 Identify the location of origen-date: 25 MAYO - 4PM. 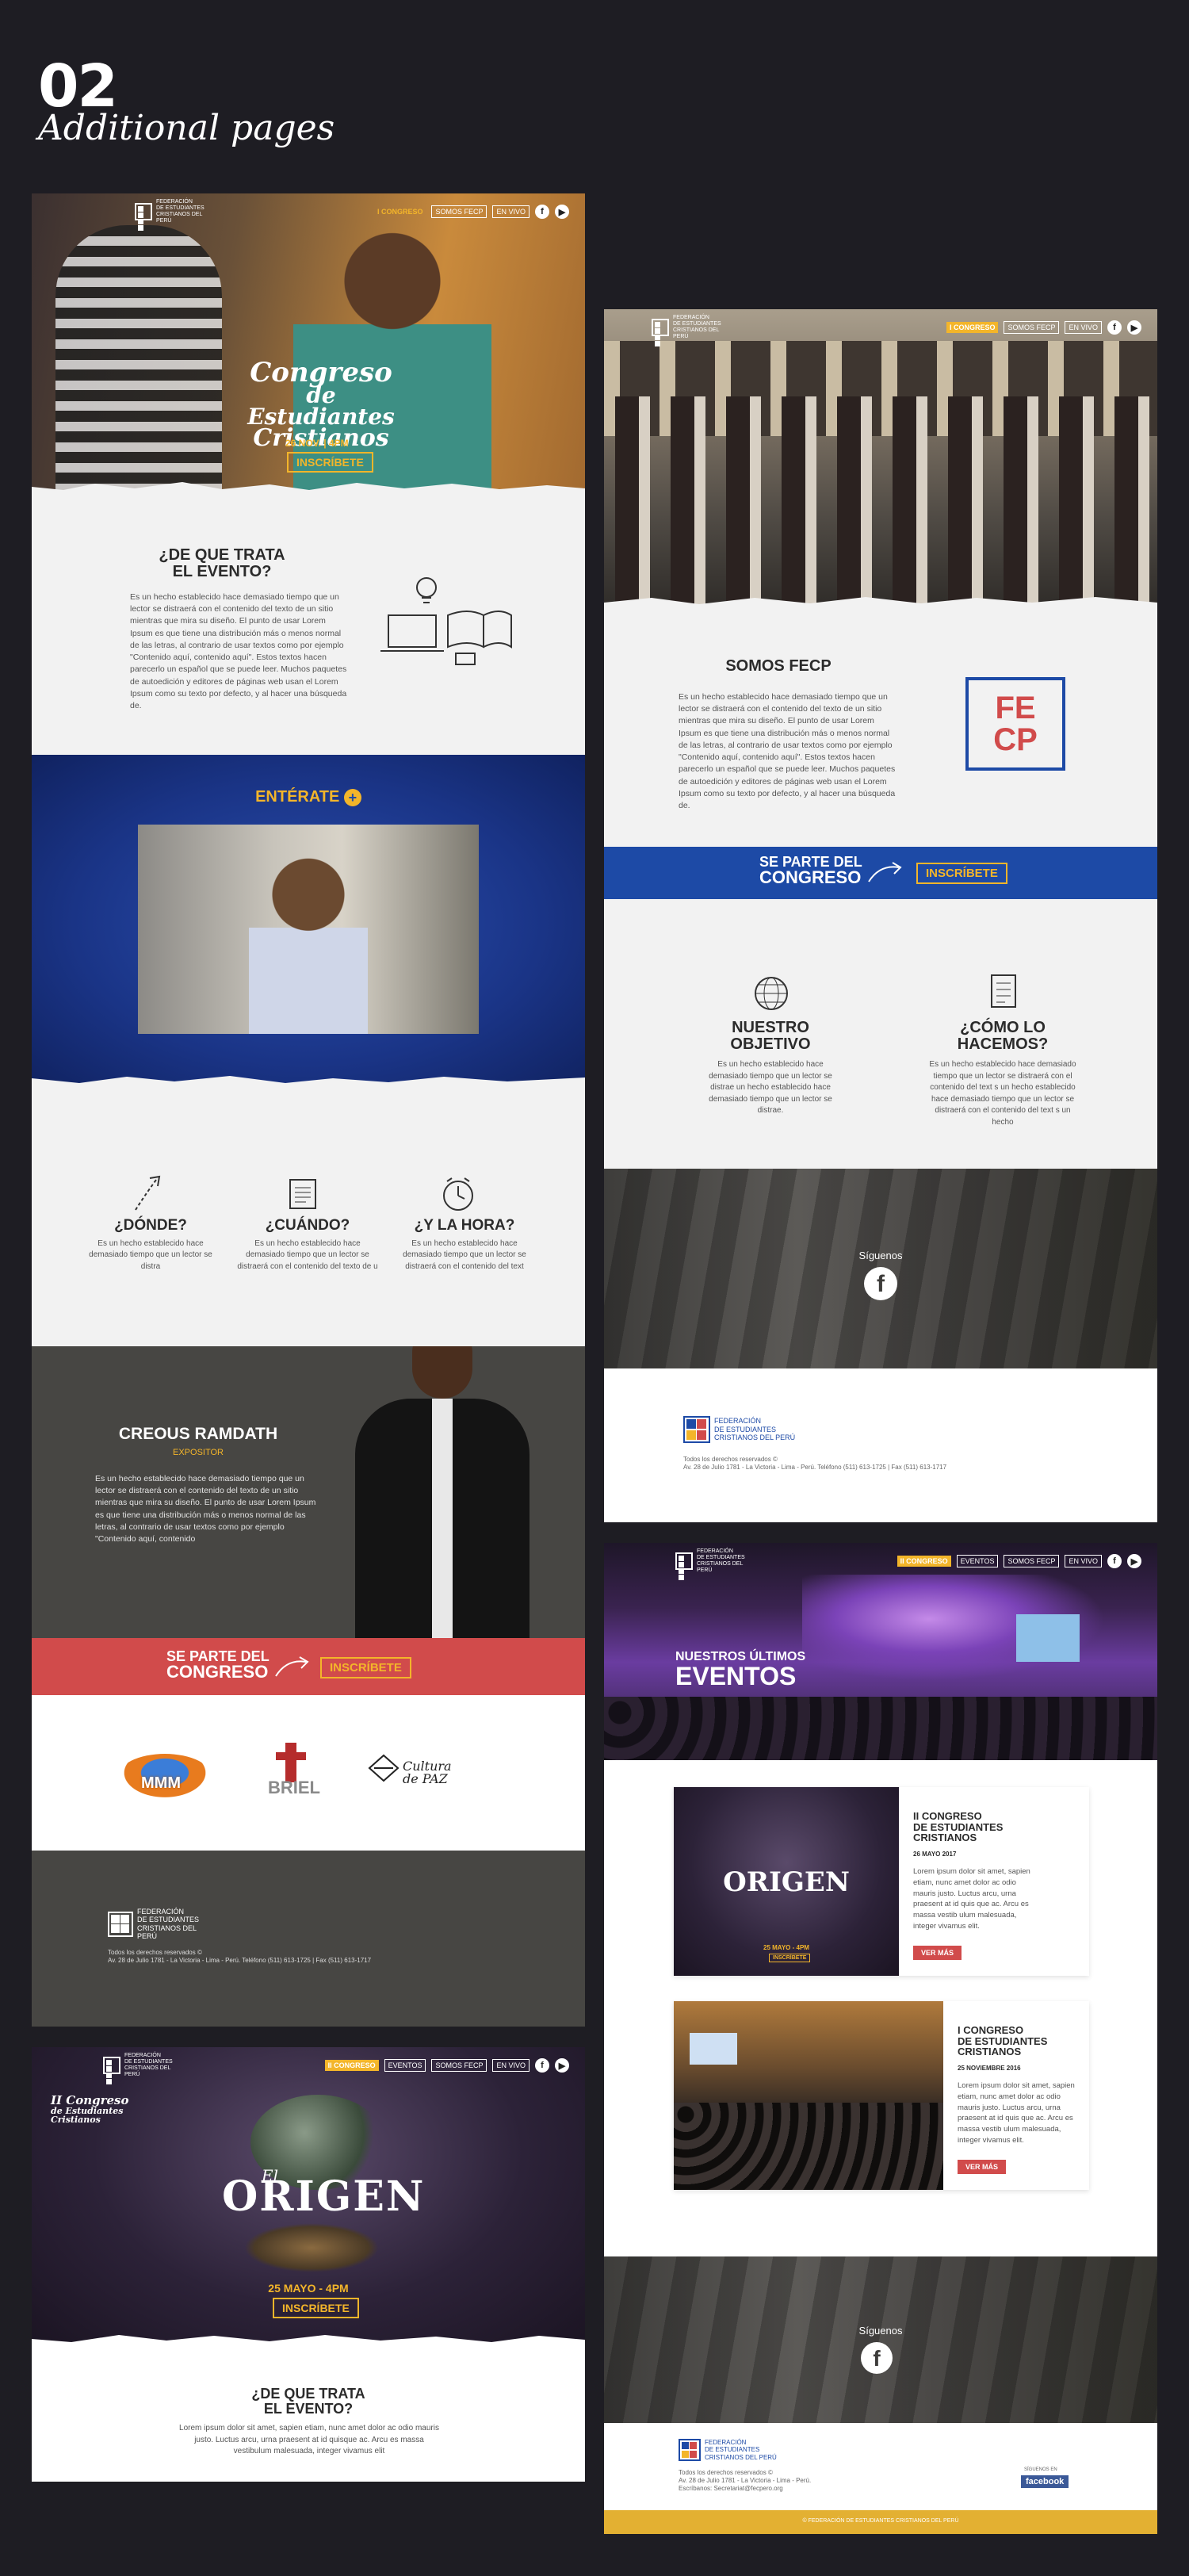
(308, 2288).